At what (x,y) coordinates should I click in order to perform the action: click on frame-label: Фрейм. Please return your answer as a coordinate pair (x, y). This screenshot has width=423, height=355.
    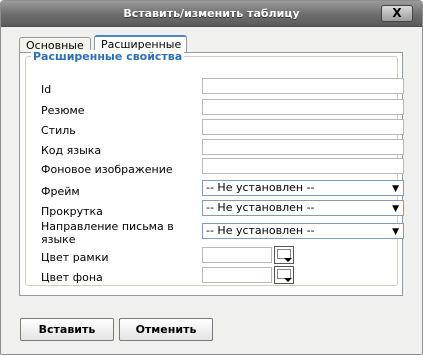
    Looking at the image, I should click on (60, 191).